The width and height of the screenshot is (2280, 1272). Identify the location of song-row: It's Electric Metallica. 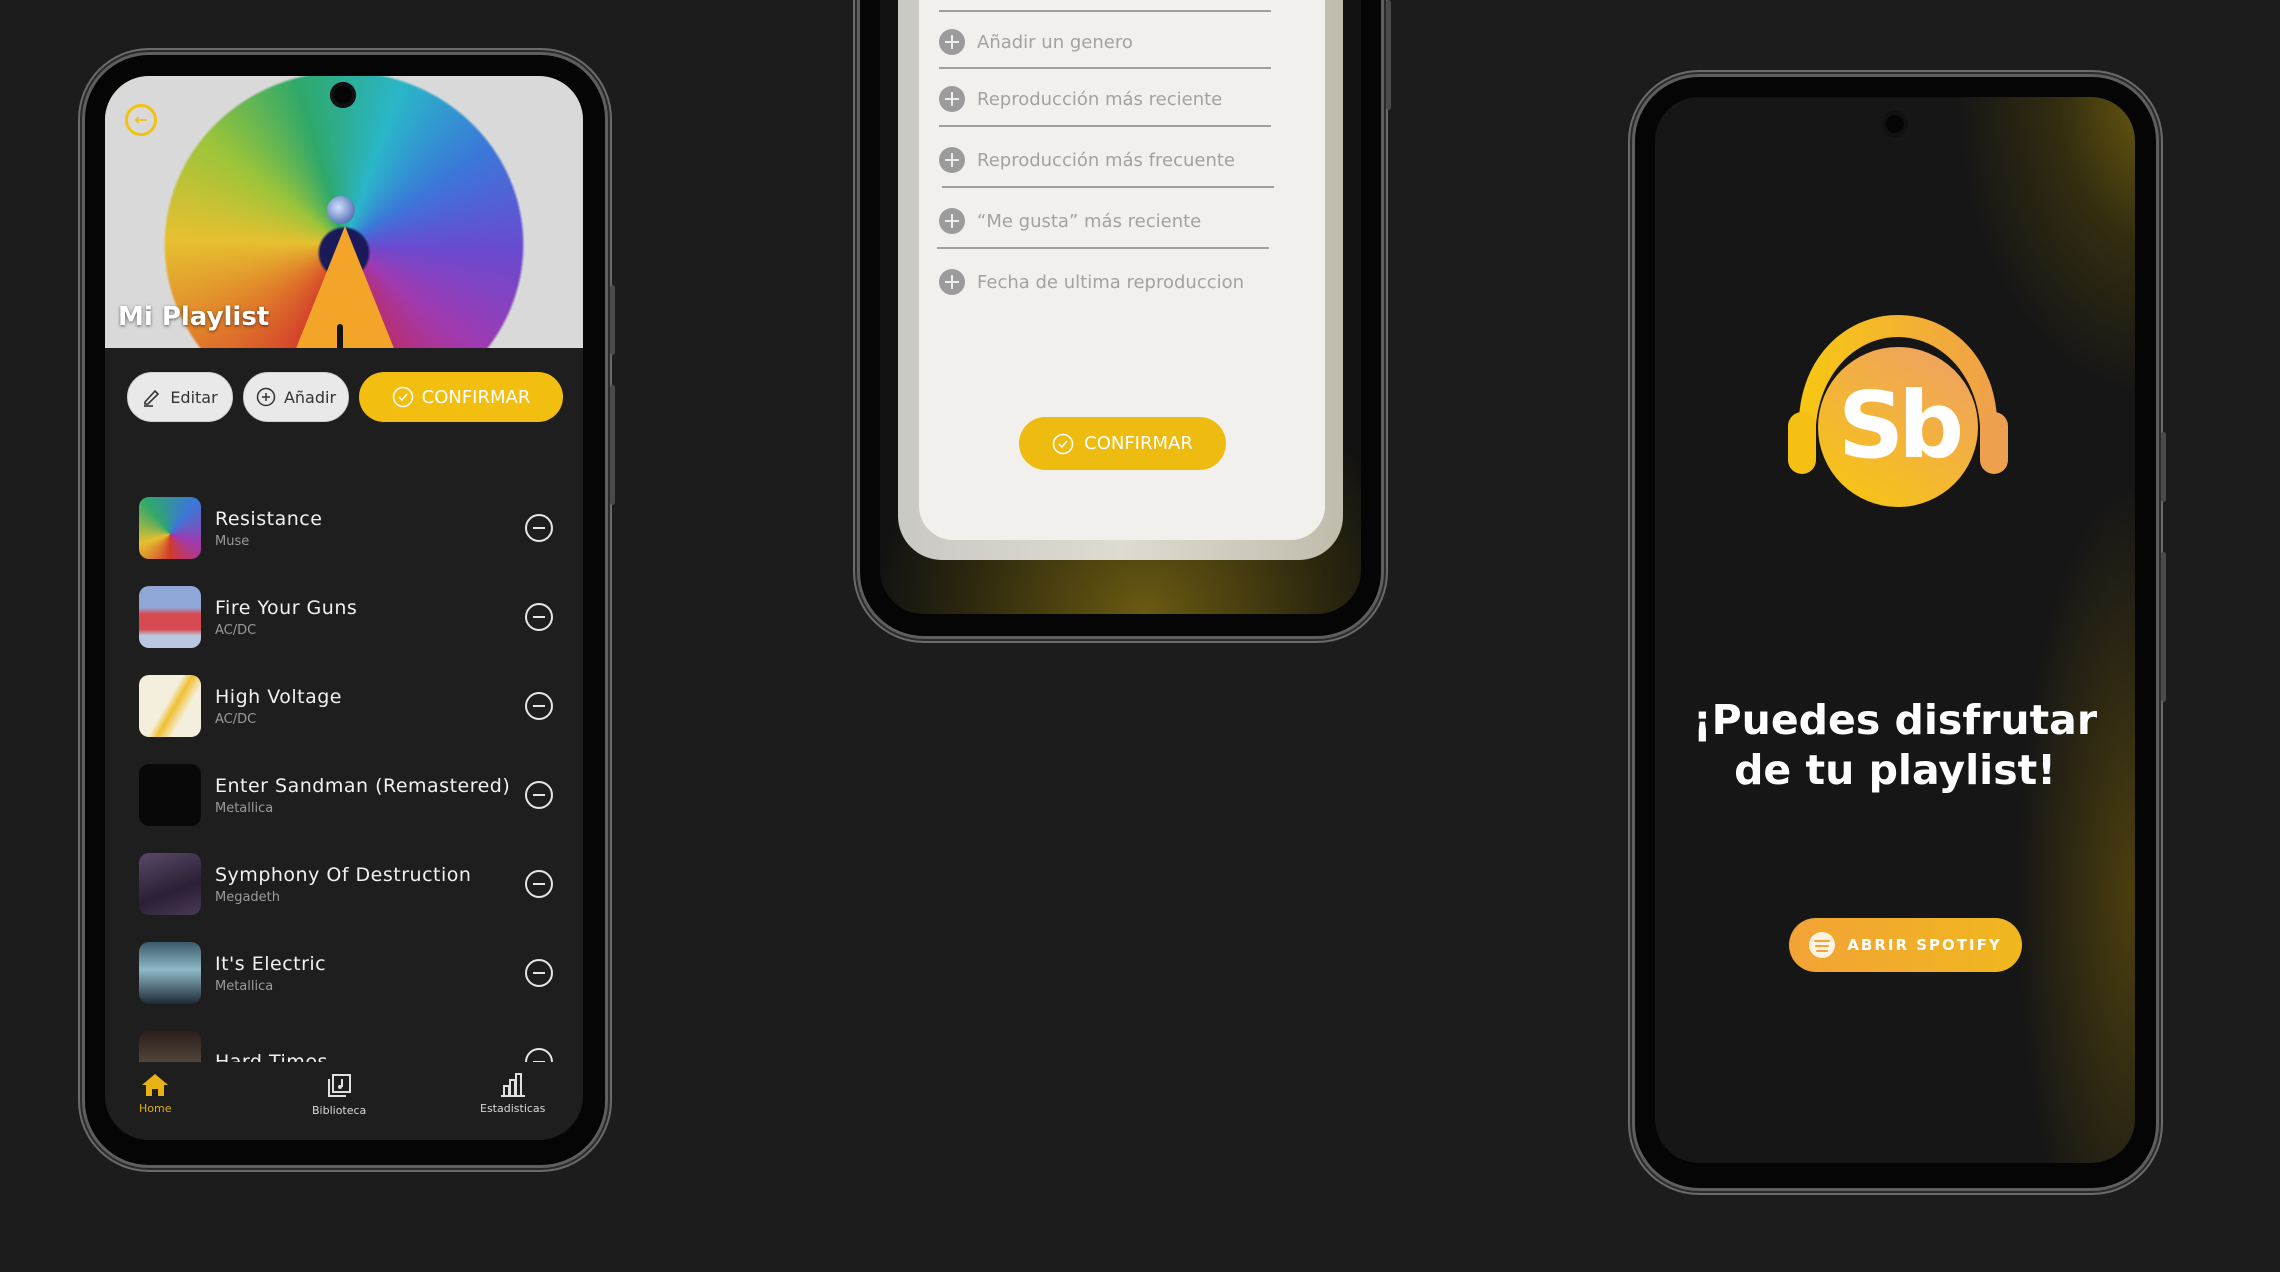
(349, 973).